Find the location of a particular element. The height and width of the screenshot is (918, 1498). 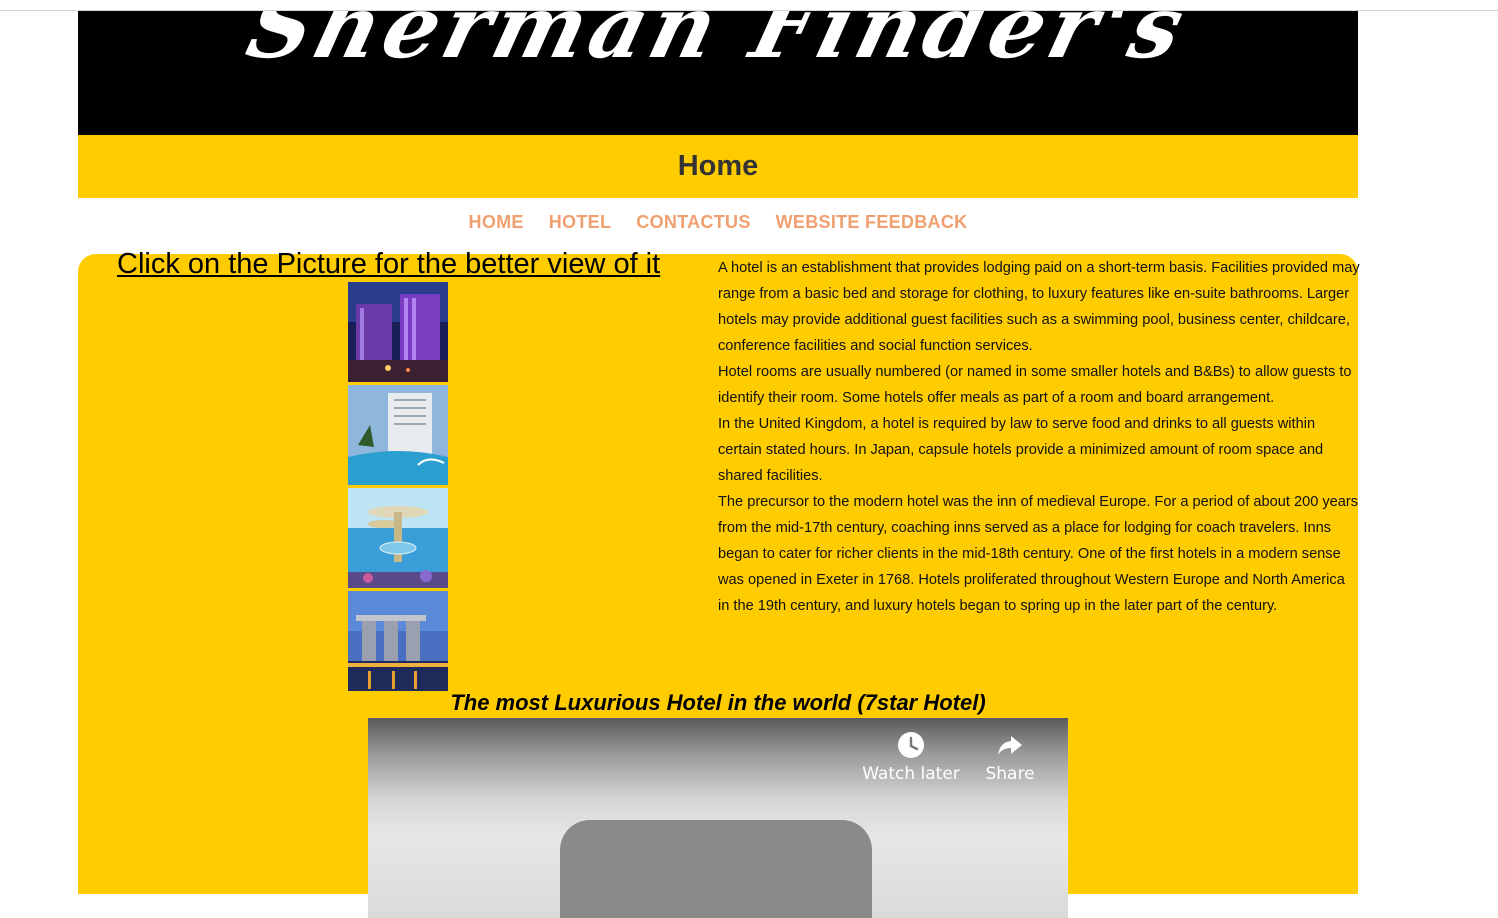

share-label: Share is located at coordinates (1010, 774).